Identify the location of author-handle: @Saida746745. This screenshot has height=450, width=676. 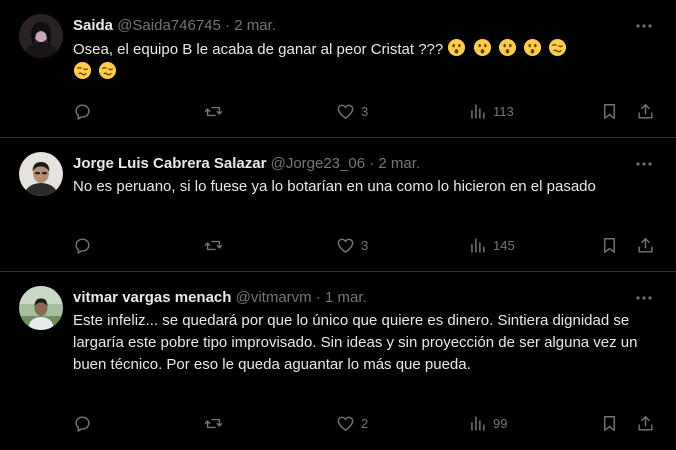
(169, 25).